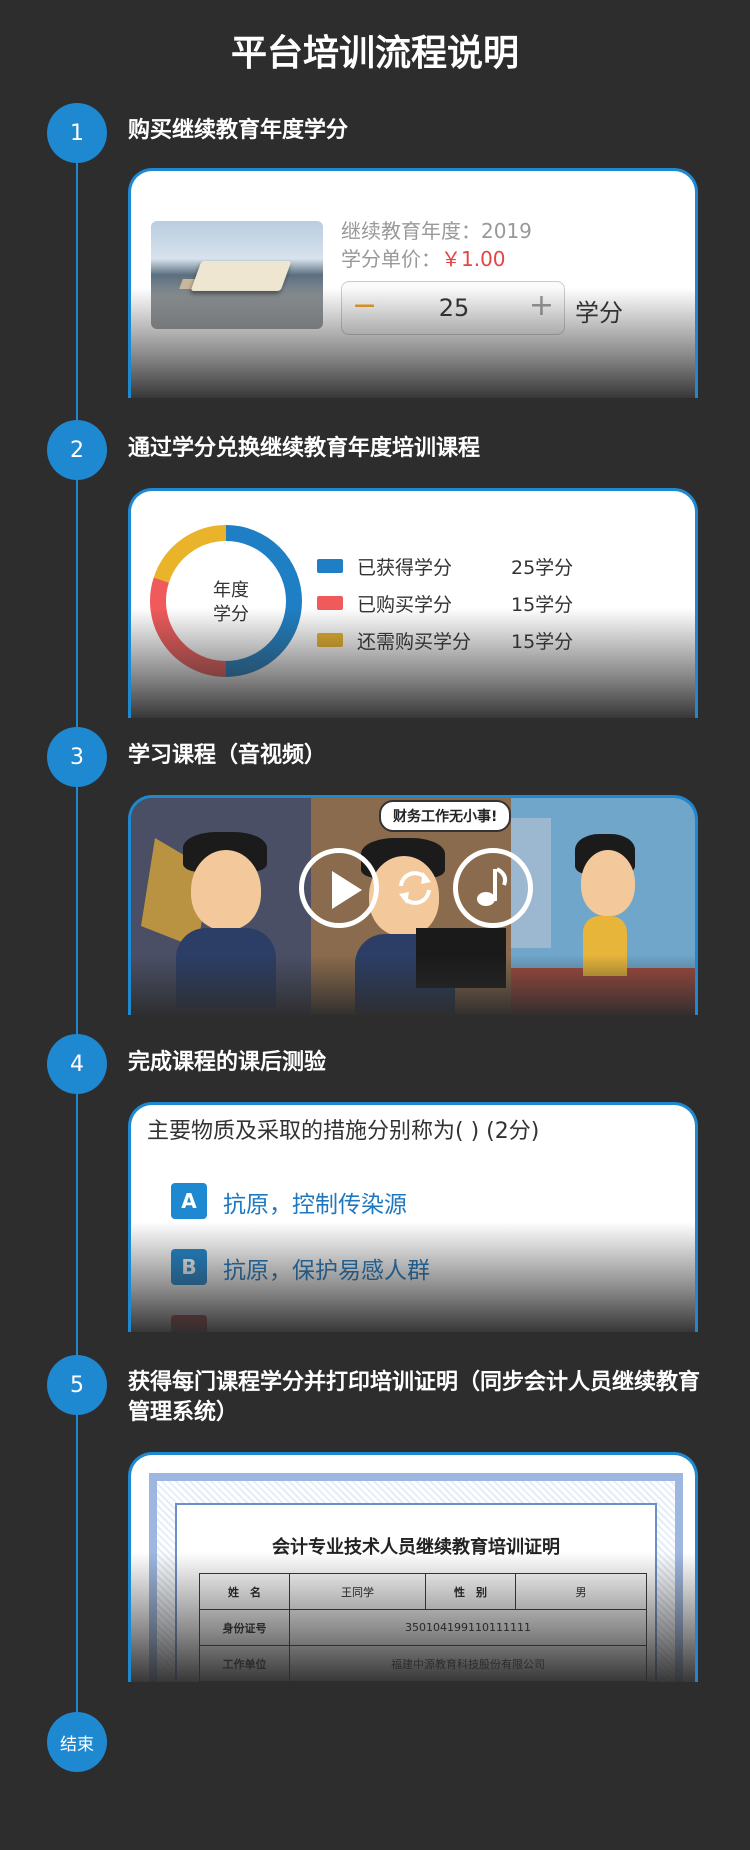 The height and width of the screenshot is (1850, 750). Describe the element at coordinates (77, 935) in the screenshot. I see `timeline-line` at that location.